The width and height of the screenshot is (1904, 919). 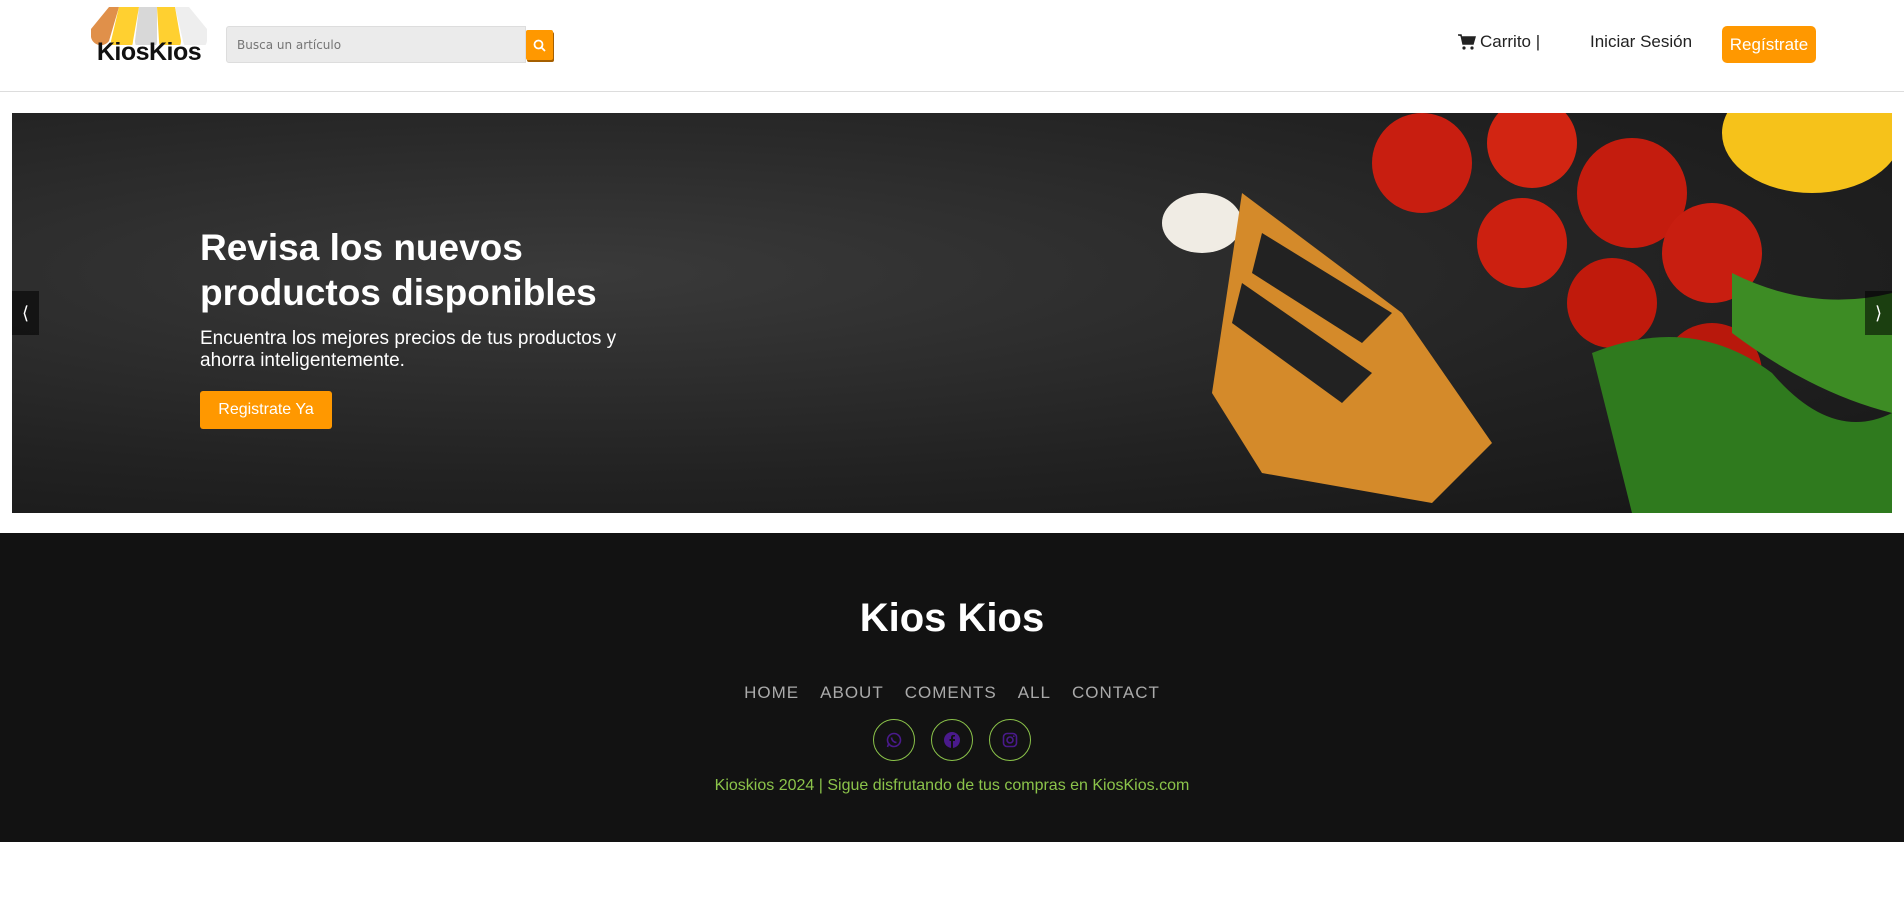 I want to click on carousel-next-button: ⟩, so click(x=1878, y=313).